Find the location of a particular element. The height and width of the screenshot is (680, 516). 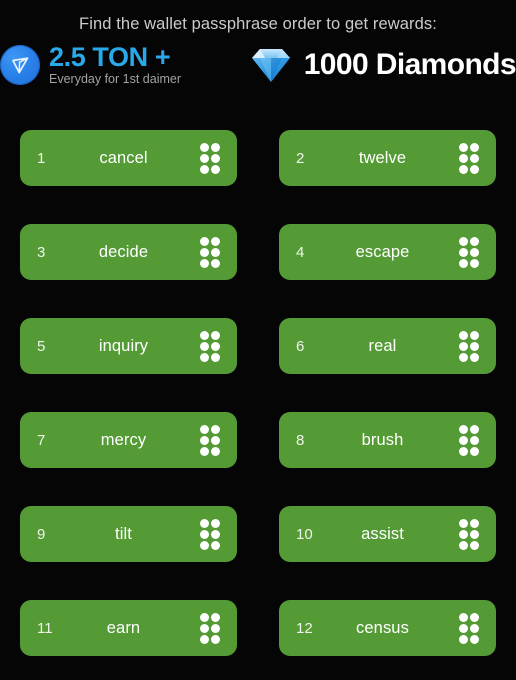

diamond-amount: 1000 Diamonds is located at coordinates (409, 64).